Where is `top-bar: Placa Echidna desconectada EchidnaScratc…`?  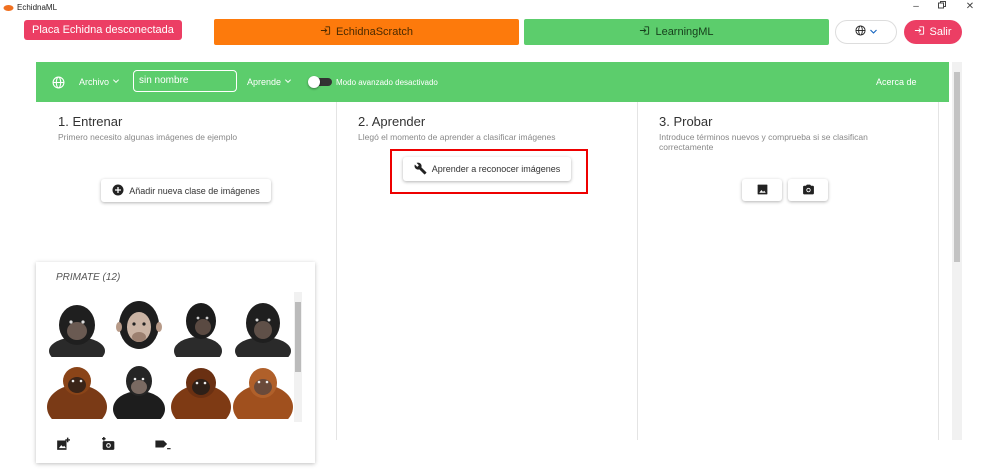
top-bar: Placa Echidna desconectada EchidnaScratc… is located at coordinates (492, 34).